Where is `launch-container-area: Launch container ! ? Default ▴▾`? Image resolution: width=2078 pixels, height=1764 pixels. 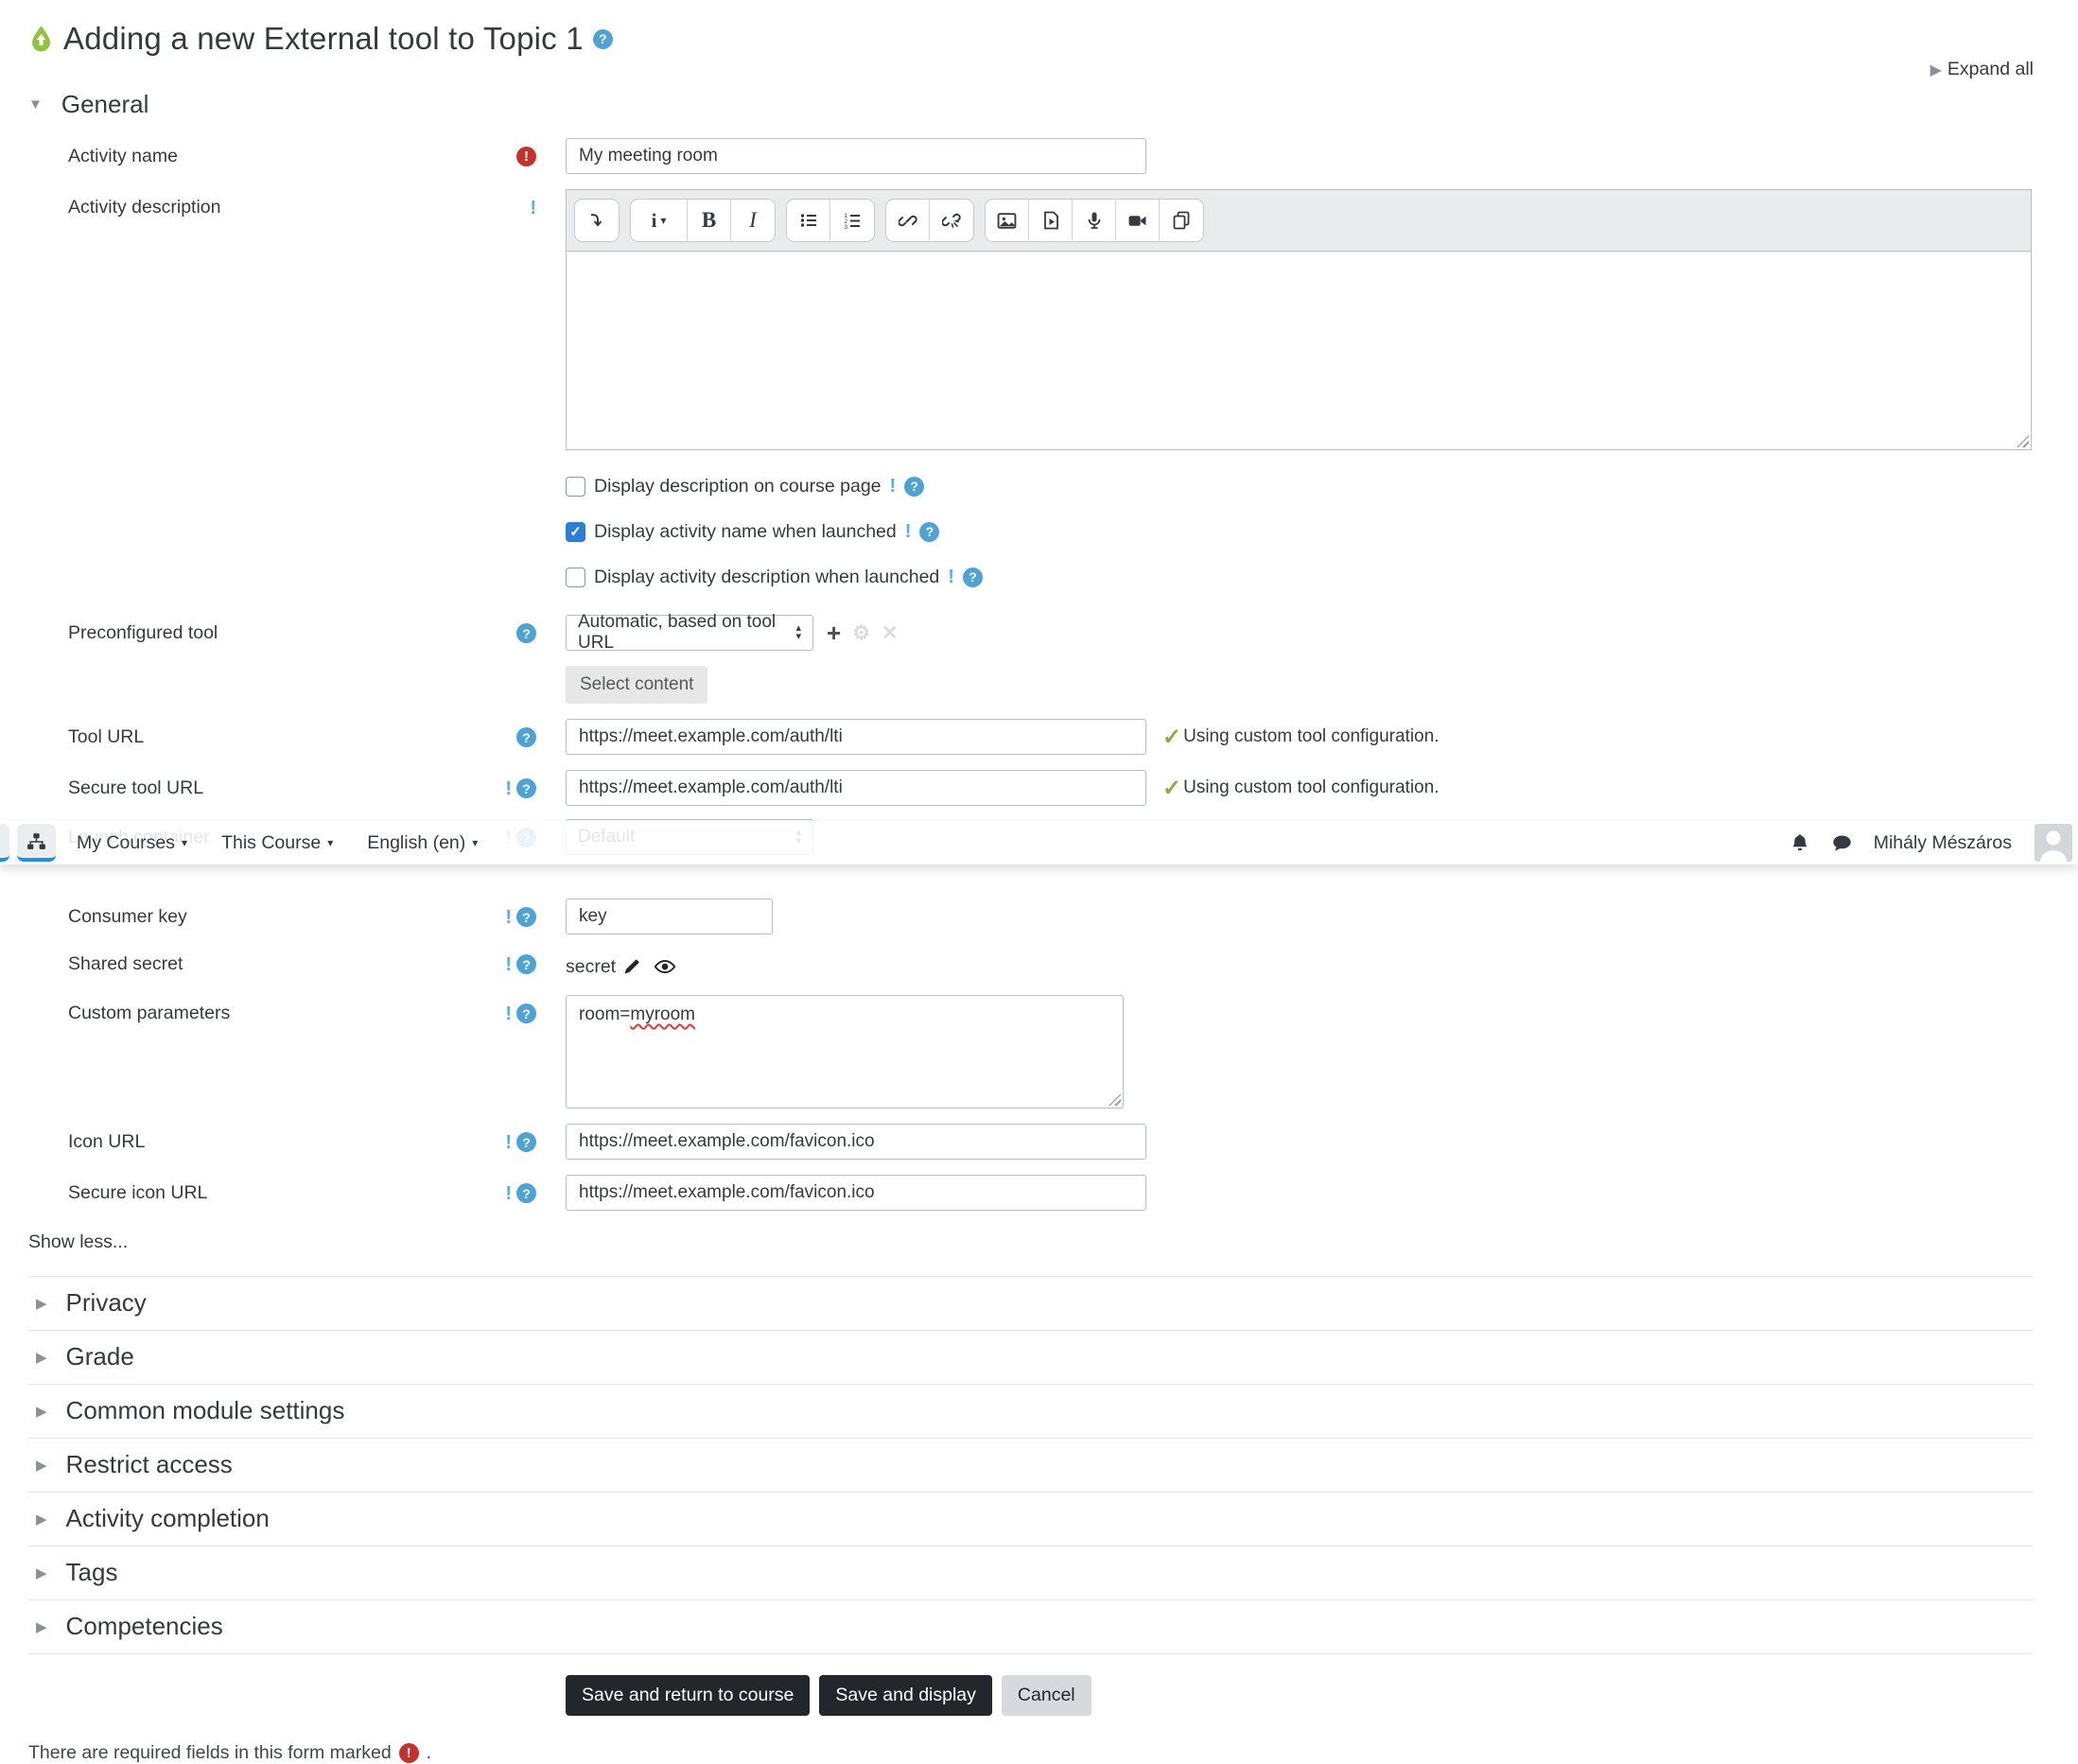
launch-container-area: Launch container ! ? Default ▴▾ is located at coordinates (1039, 851).